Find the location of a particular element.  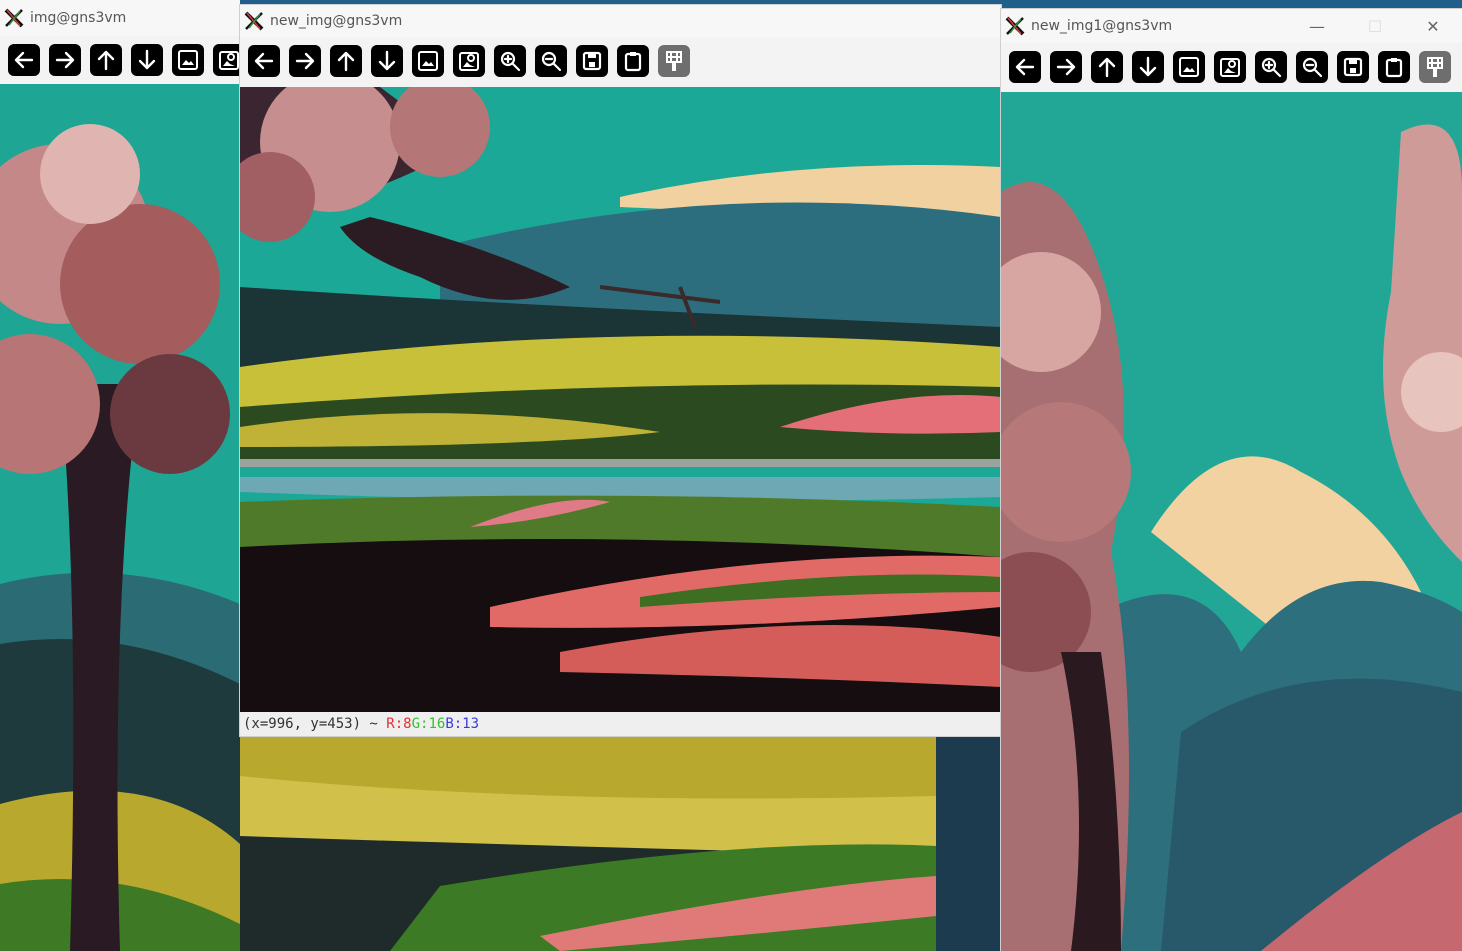

title-bar: img@gns3vm is located at coordinates (120, 18).